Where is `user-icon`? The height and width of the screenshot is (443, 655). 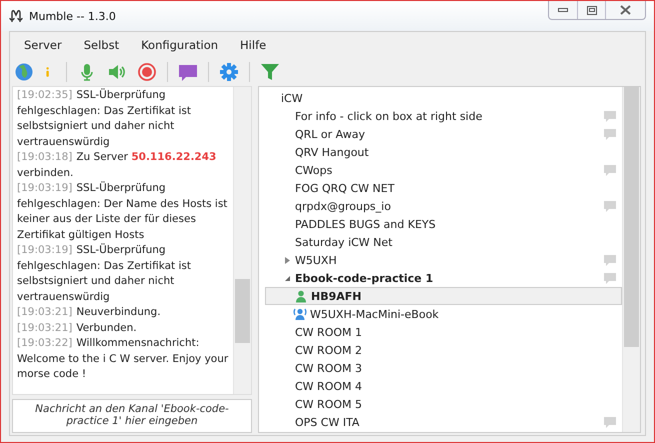 user-icon is located at coordinates (301, 296).